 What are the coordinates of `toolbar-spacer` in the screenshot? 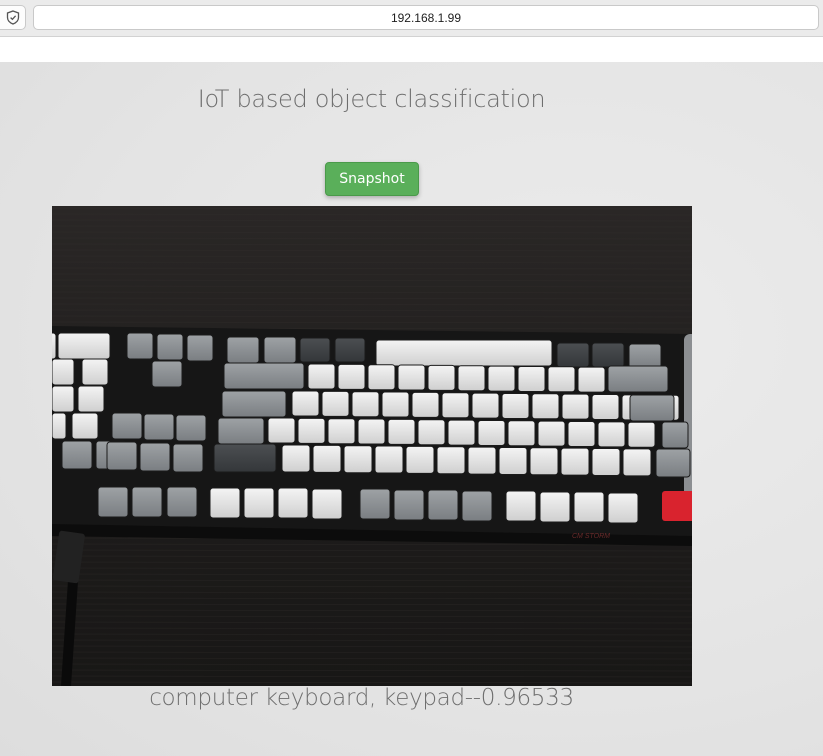 It's located at (411, 49).